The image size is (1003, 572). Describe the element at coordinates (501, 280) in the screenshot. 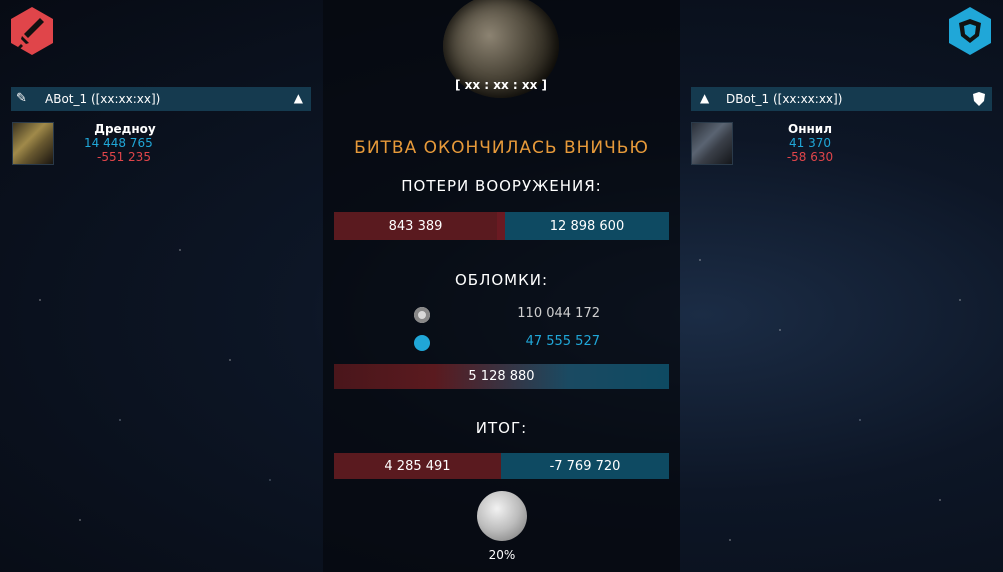

I see `debris-title: ОБЛОМКИ:` at that location.